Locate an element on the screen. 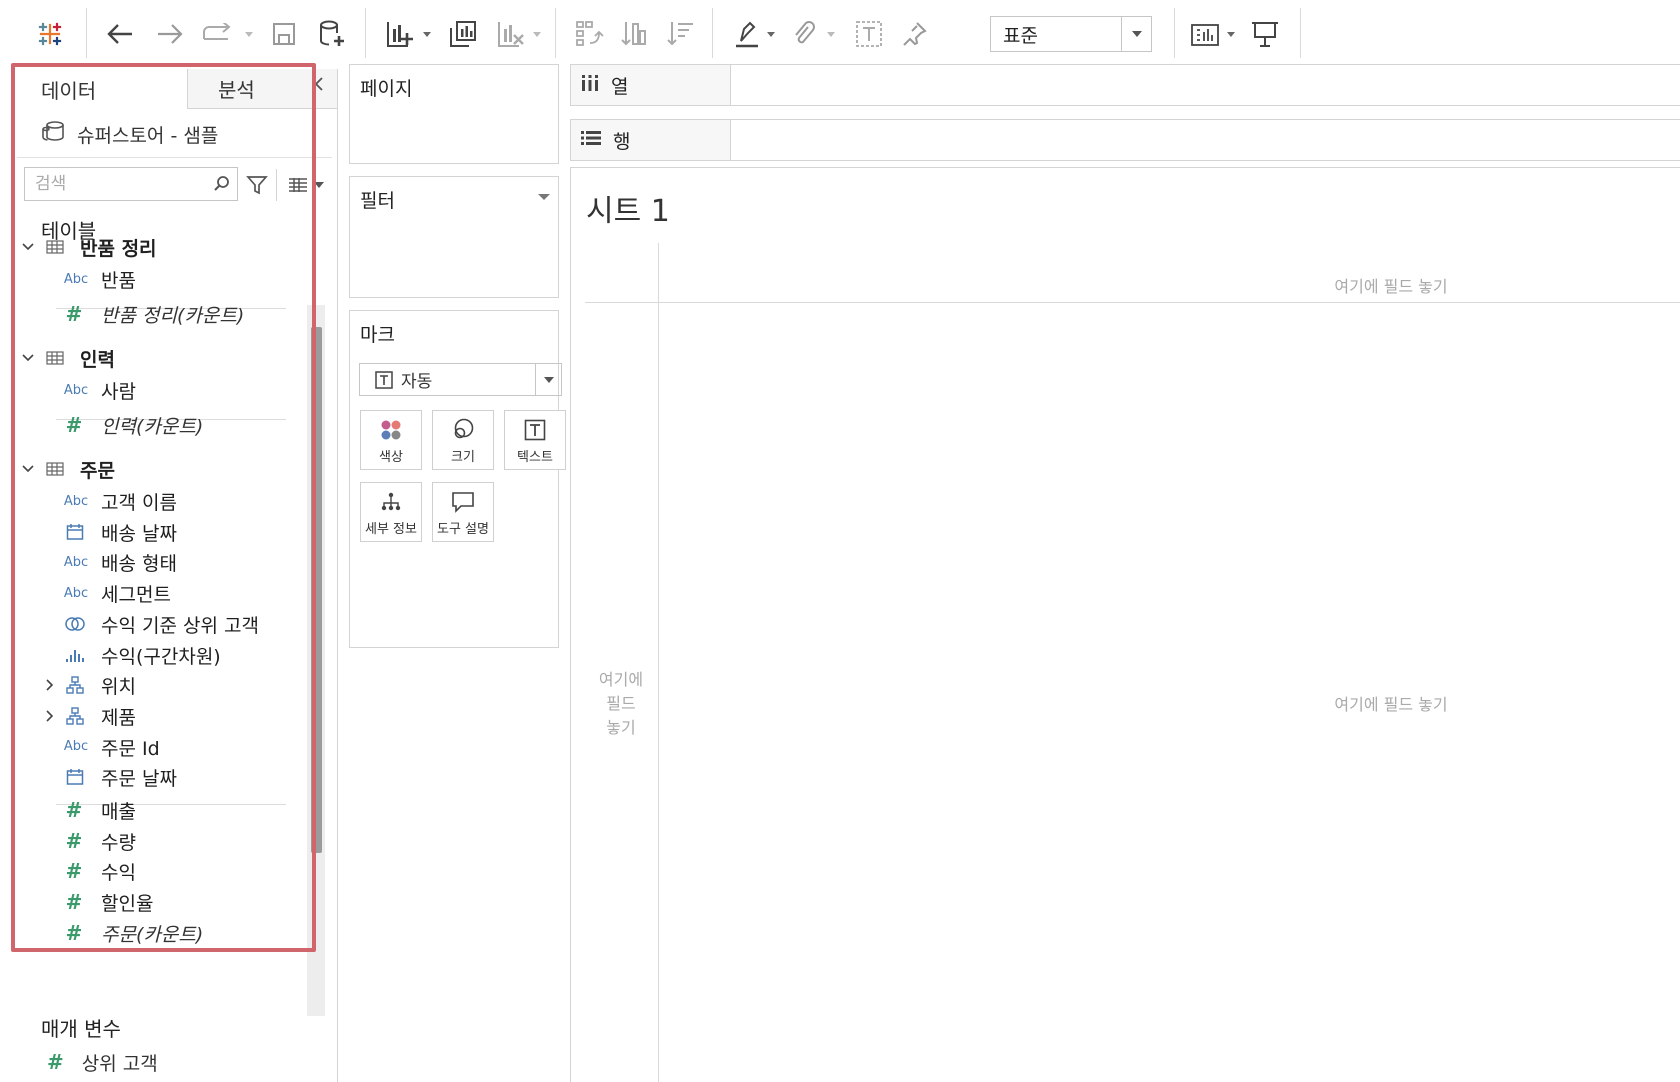  drop-zone-center: 여기에 필드 놓기 is located at coordinates (1391, 705).